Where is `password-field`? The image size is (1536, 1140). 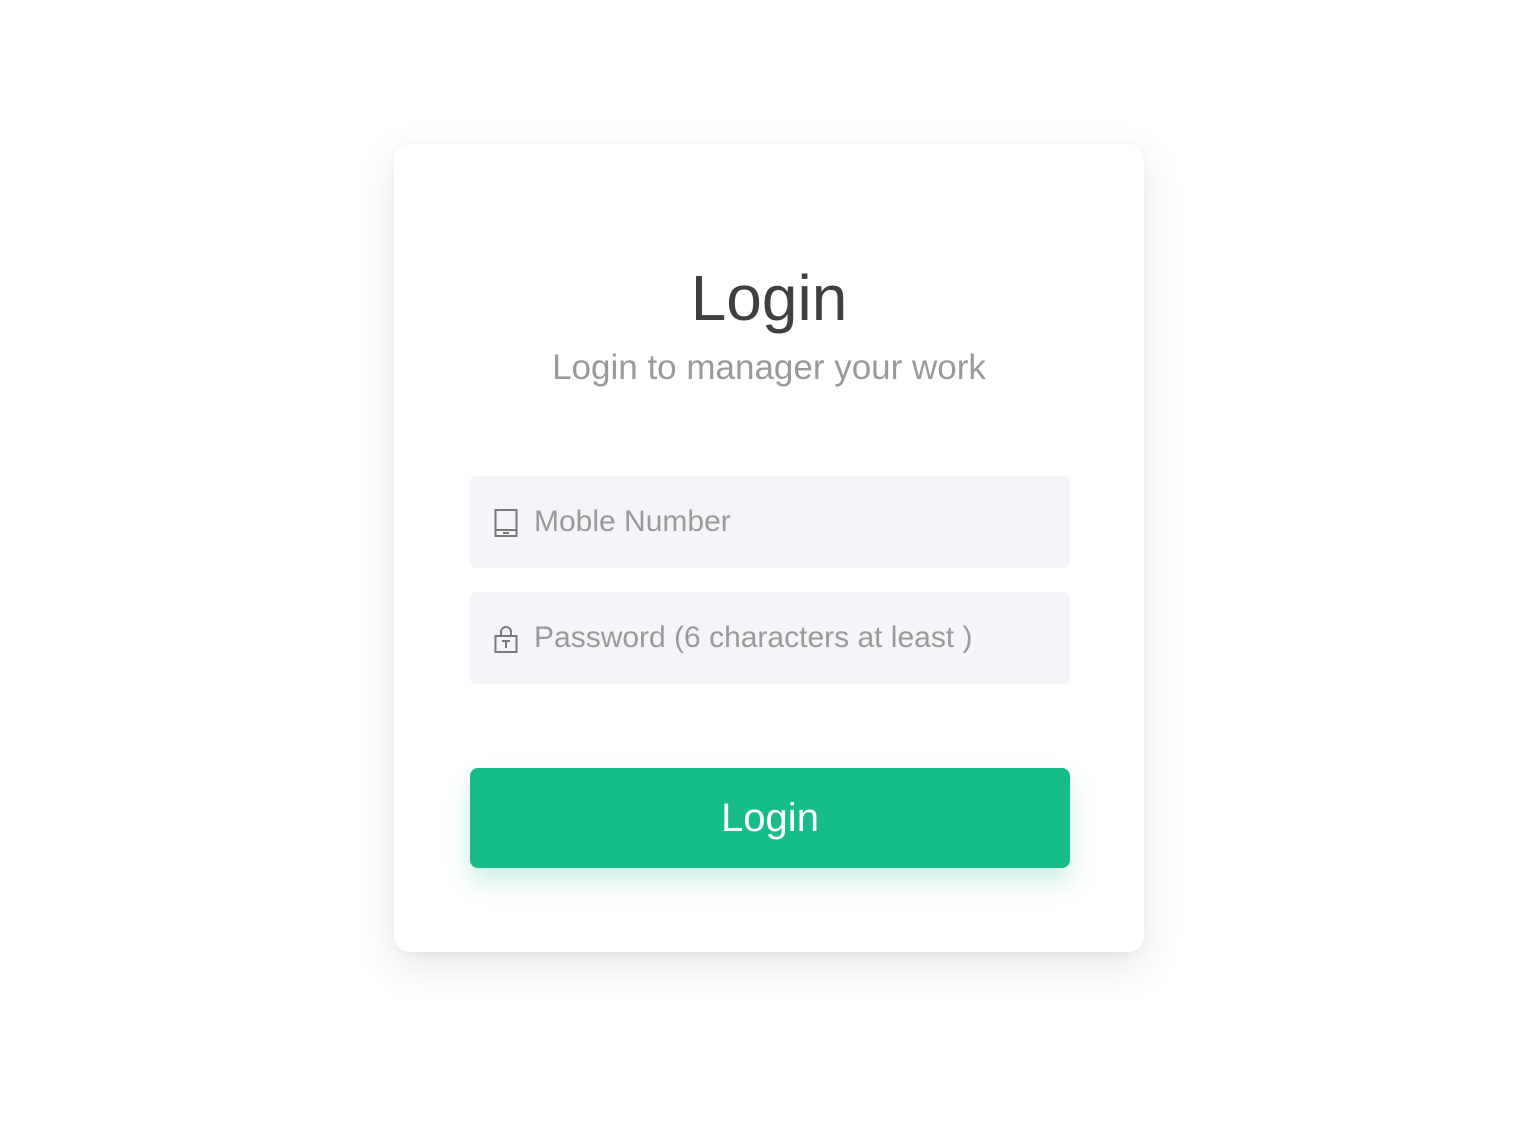 password-field is located at coordinates (770, 638).